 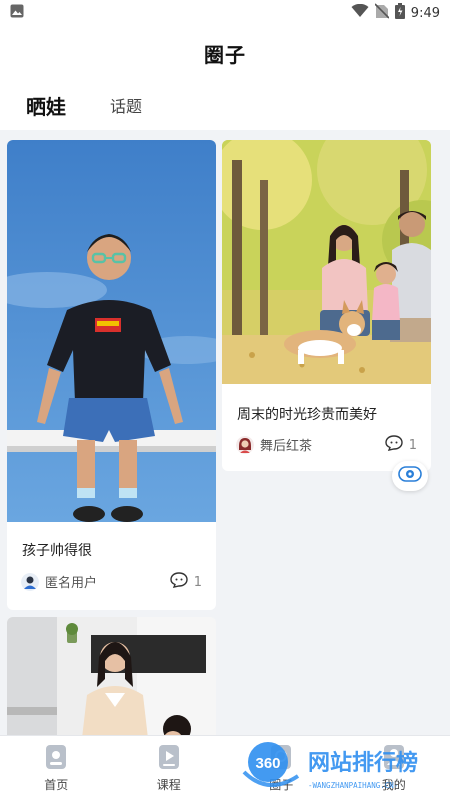 I want to click on status-bar: 9:49, so click(x=225, y=13).